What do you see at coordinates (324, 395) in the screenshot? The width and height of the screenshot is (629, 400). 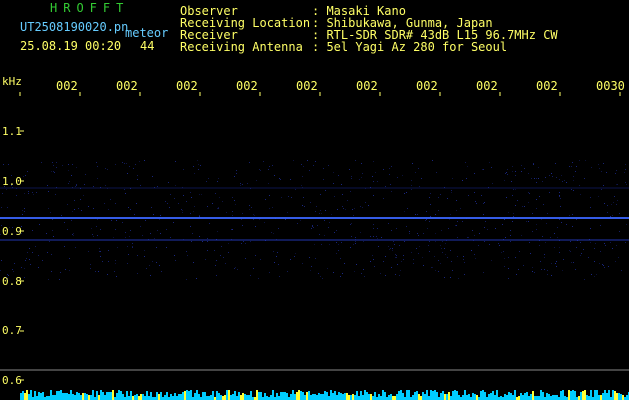 I see `bottom-level-bars` at bounding box center [324, 395].